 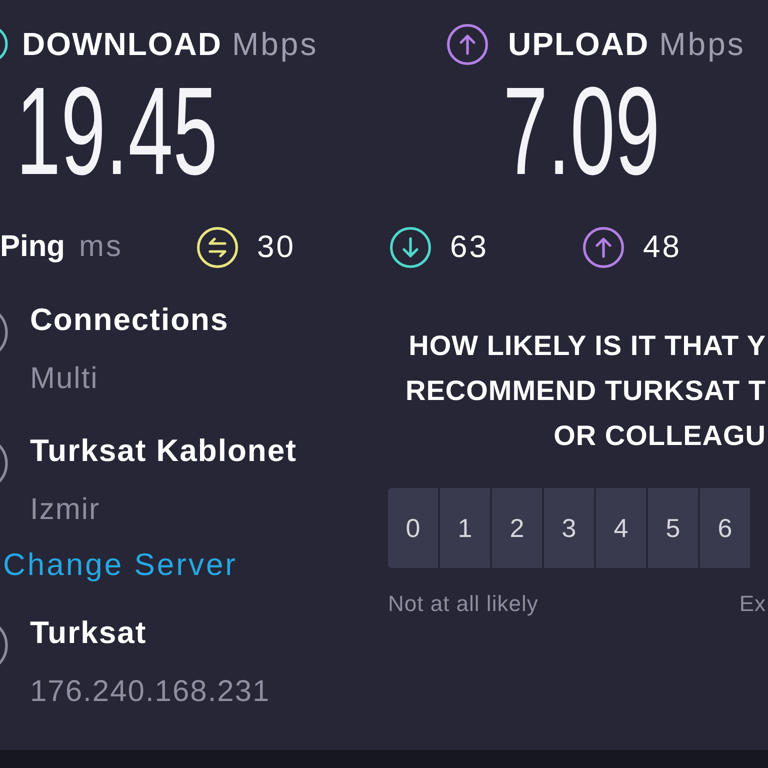 I want to click on rating-option: 0, so click(x=413, y=528).